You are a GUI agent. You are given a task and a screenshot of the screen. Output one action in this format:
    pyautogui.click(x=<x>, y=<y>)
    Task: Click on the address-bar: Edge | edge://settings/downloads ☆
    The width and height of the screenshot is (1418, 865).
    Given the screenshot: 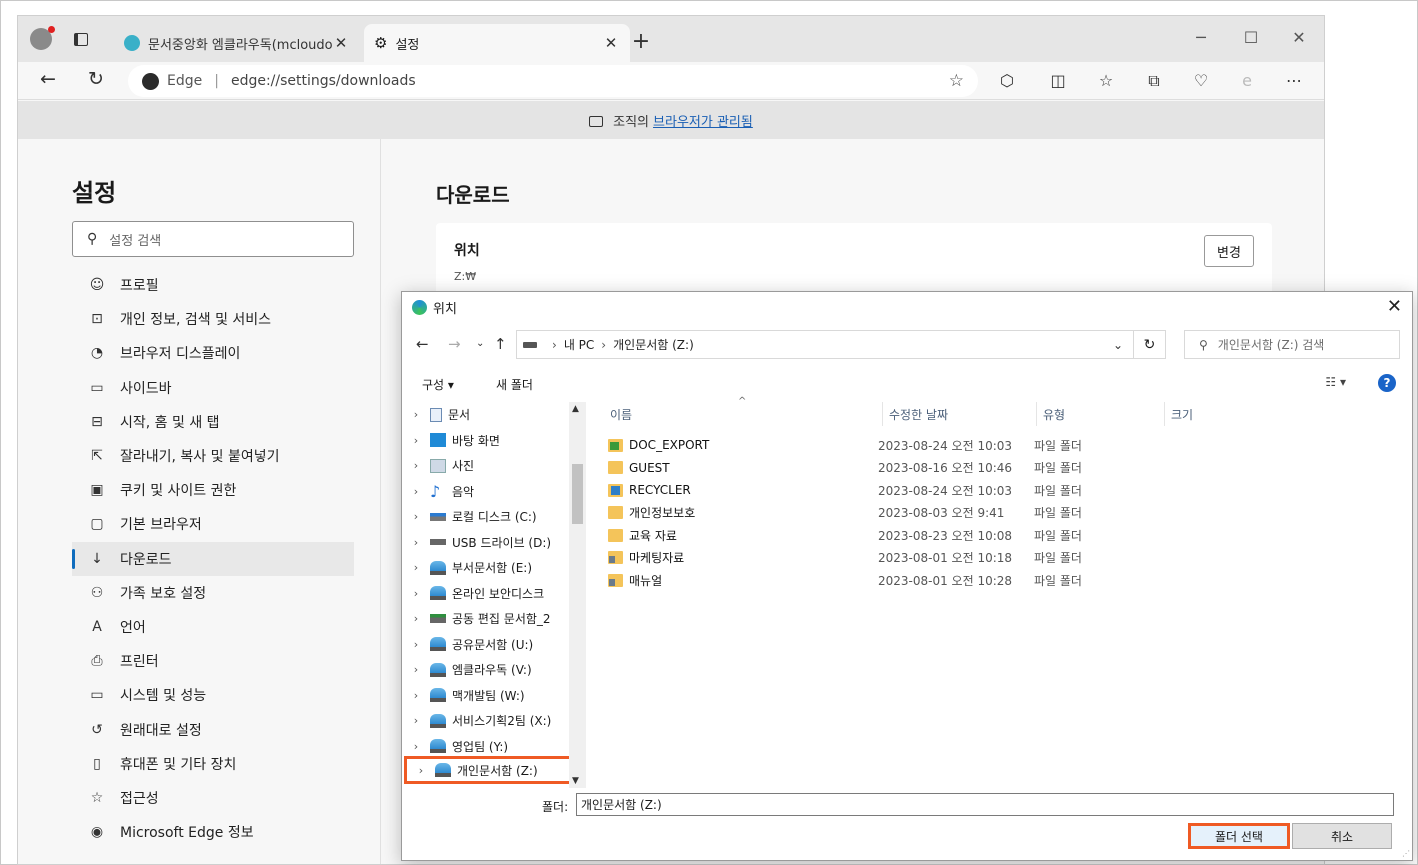 What is the action you would take?
    pyautogui.click(x=553, y=81)
    